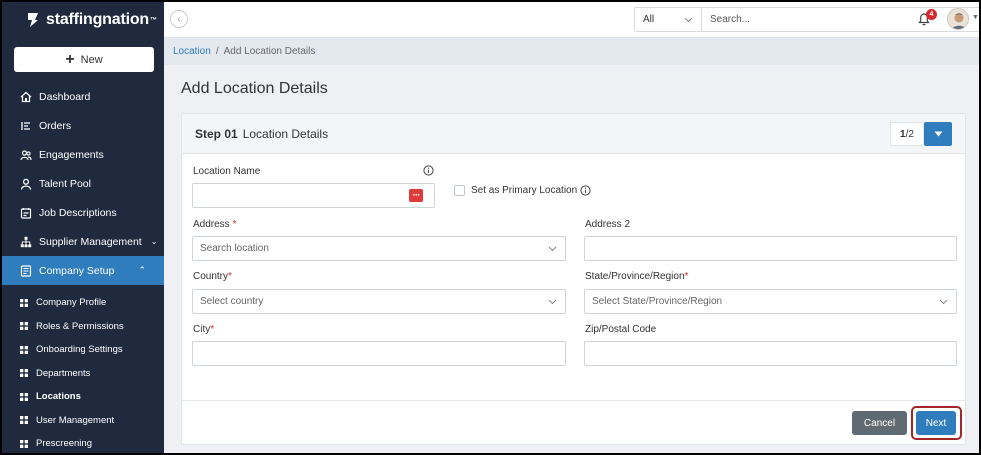 The width and height of the screenshot is (981, 455). I want to click on chevron-up-icon: ⌃, so click(142, 270).